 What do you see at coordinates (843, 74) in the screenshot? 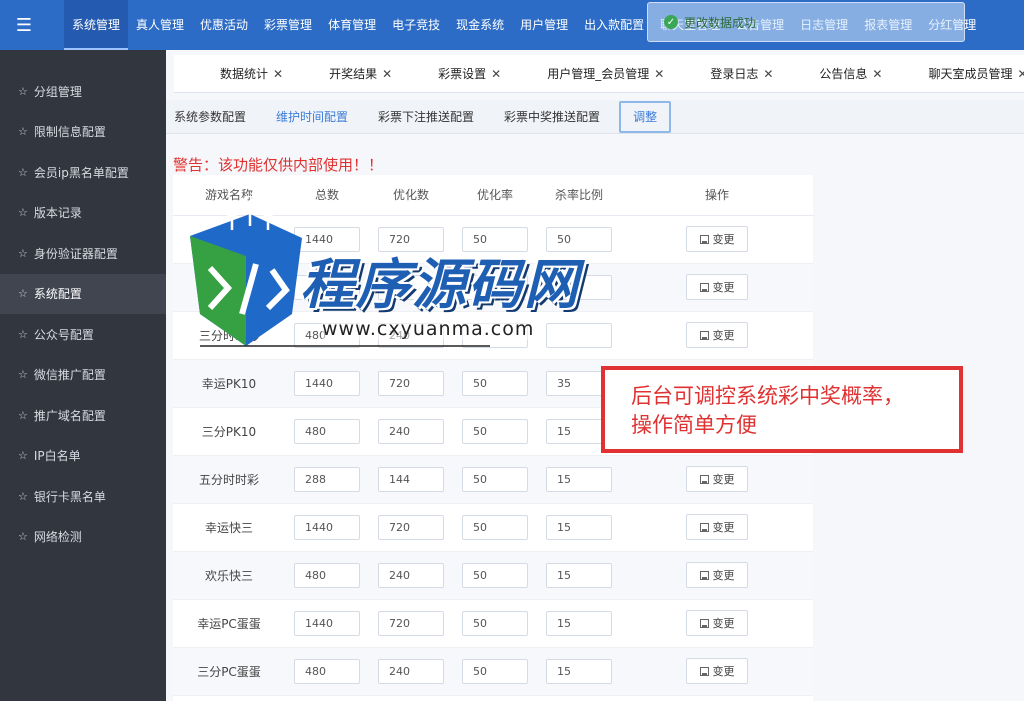
I see `tab-label: 公告信息` at bounding box center [843, 74].